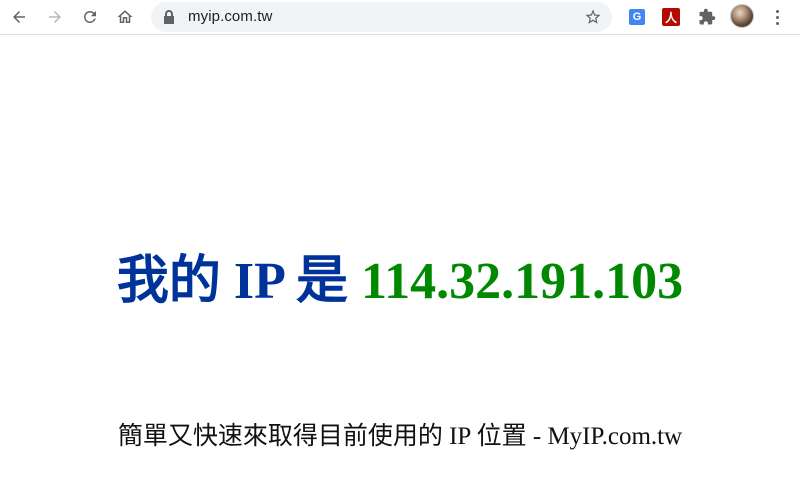 The image size is (800, 486). I want to click on extensions-button, so click(707, 17).